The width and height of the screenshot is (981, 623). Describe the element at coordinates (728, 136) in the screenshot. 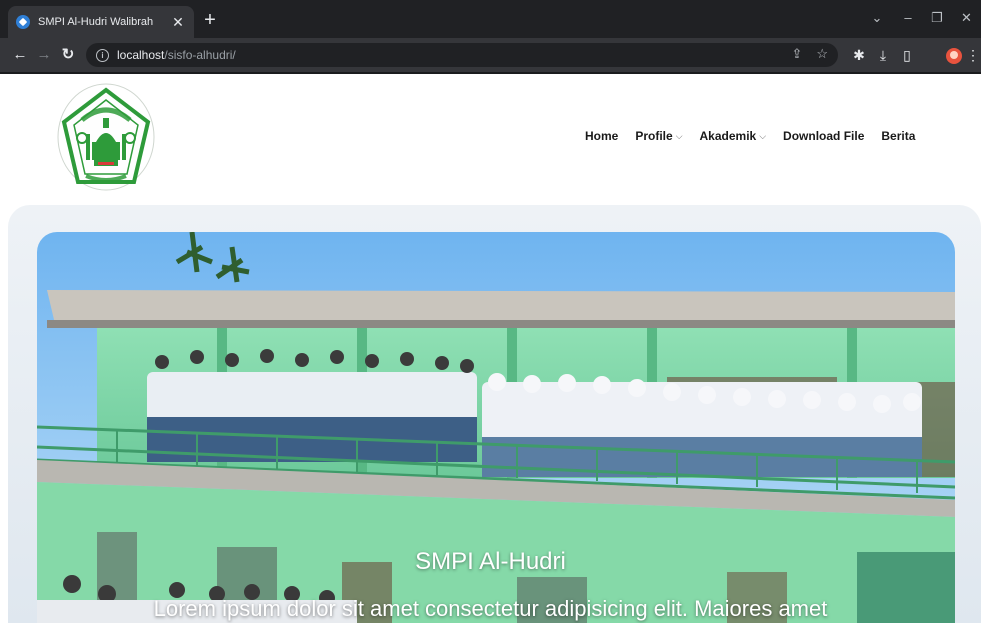

I see `nav-akademik-label: Akademik` at that location.